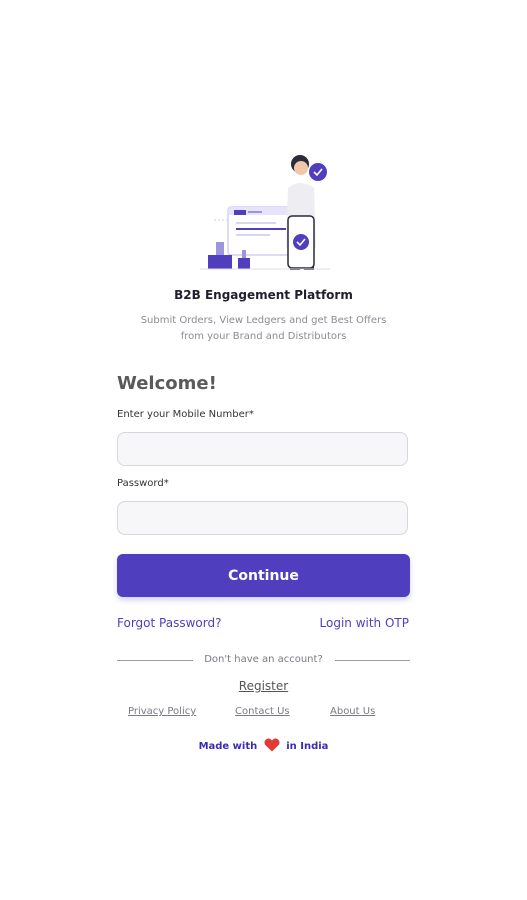 The image size is (527, 900). I want to click on made-with-text: Made with, so click(228, 746).